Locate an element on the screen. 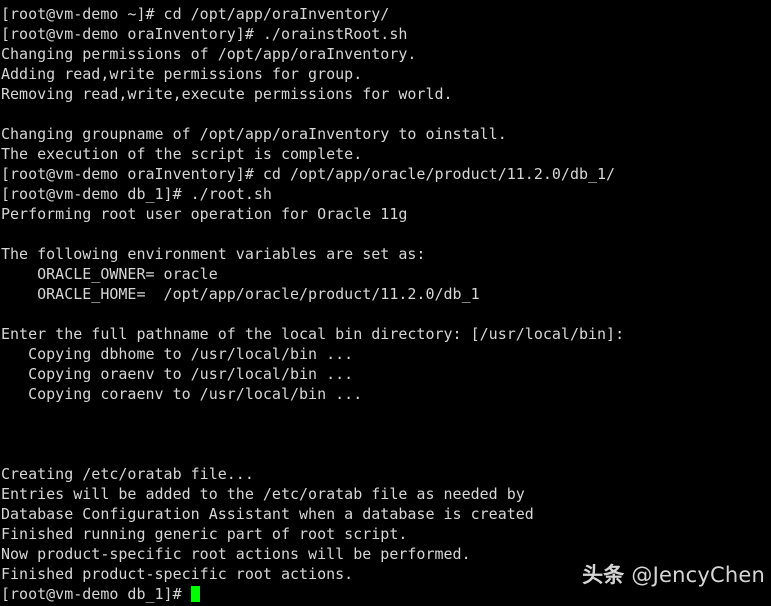 The image size is (771, 606). terminal-line: ORACLE_OWNER= oracle is located at coordinates (109, 274).